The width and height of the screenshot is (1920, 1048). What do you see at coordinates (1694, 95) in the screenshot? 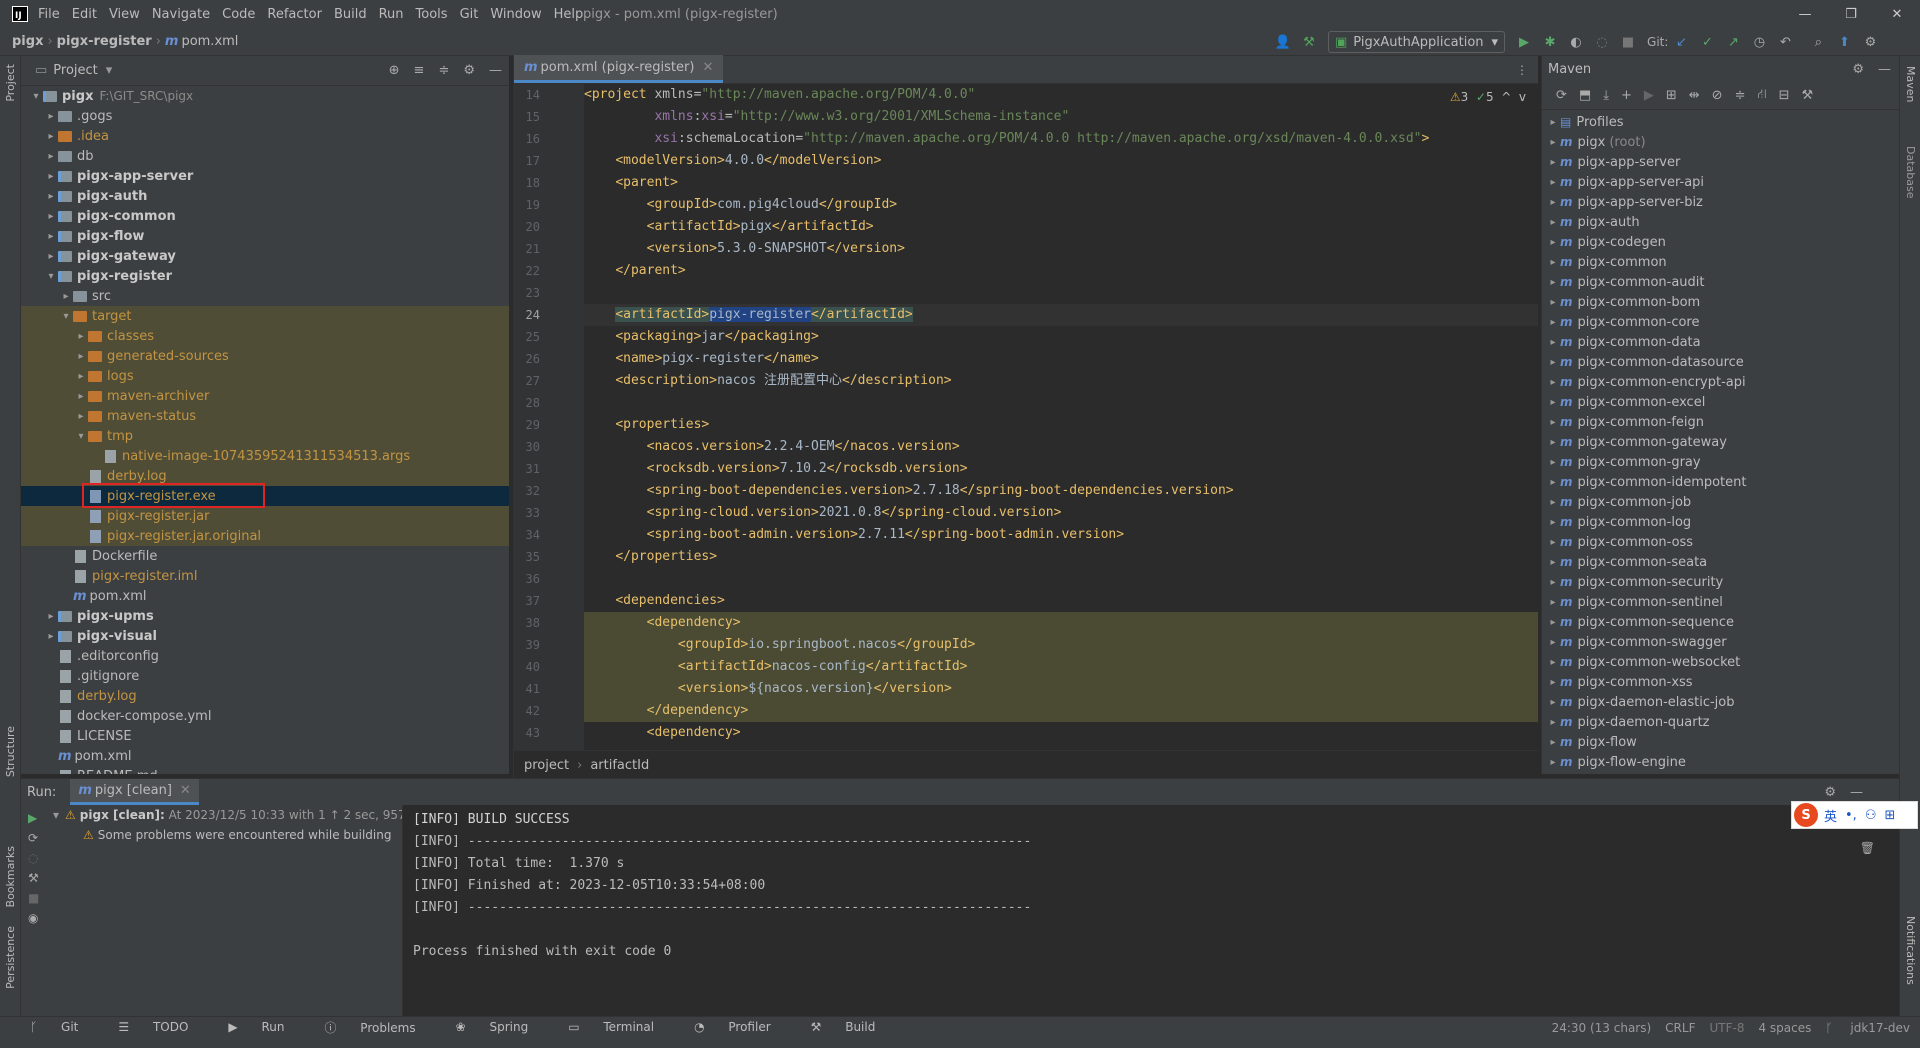
I see `toggle-offline-icon: ⇹` at bounding box center [1694, 95].